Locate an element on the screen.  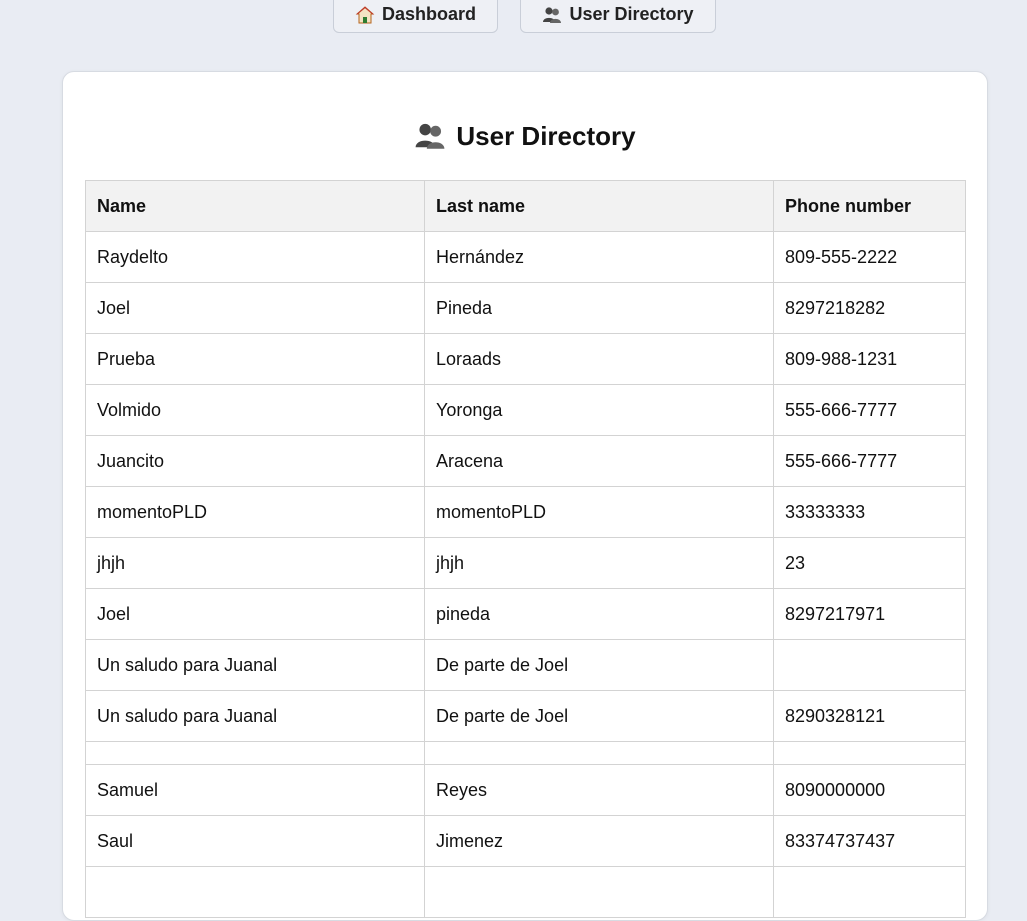
table-row: jhjh jhjh 23 is located at coordinates (525, 563).